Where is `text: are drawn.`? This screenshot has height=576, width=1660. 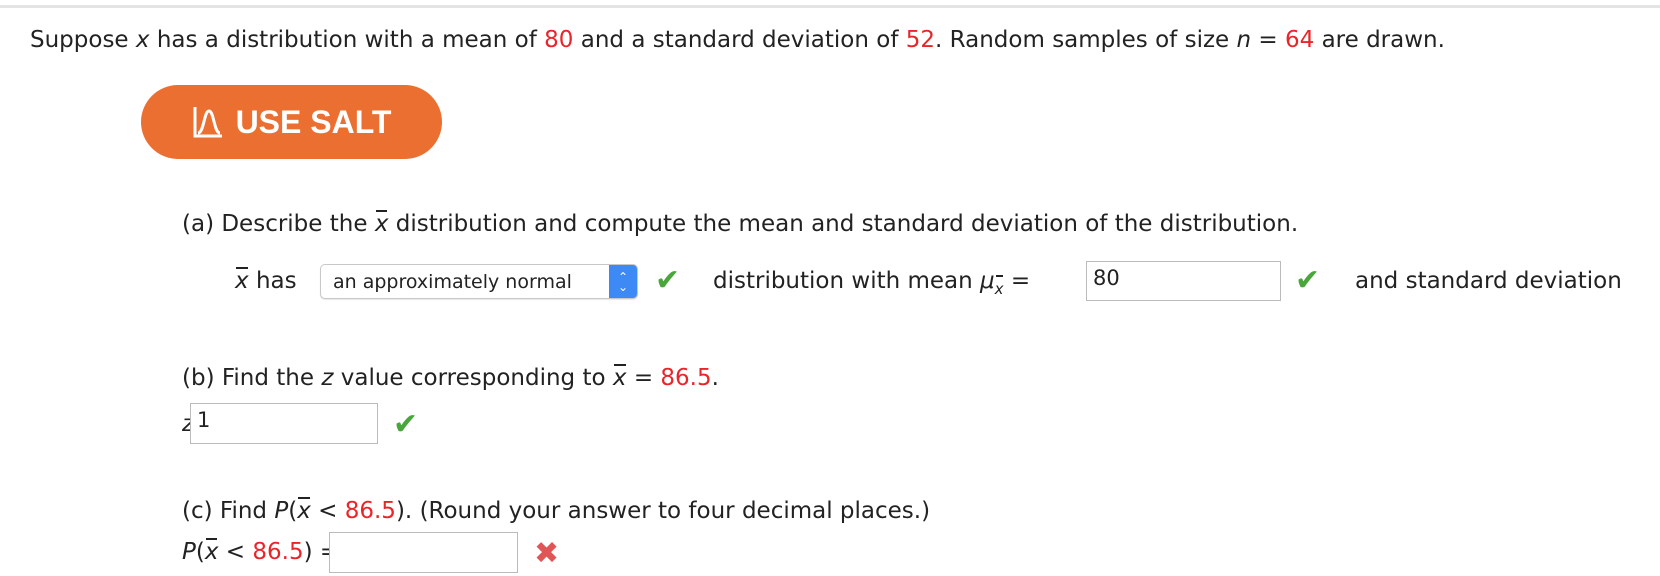
text: are drawn. is located at coordinates (1383, 40).